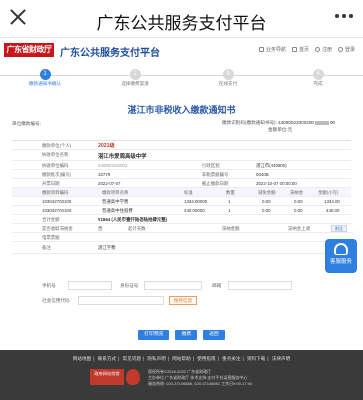 This screenshot has height=400, width=363. Describe the element at coordinates (122, 157) in the screenshot. I see `receiver-value: 湛江市爱周高级中学` at that location.